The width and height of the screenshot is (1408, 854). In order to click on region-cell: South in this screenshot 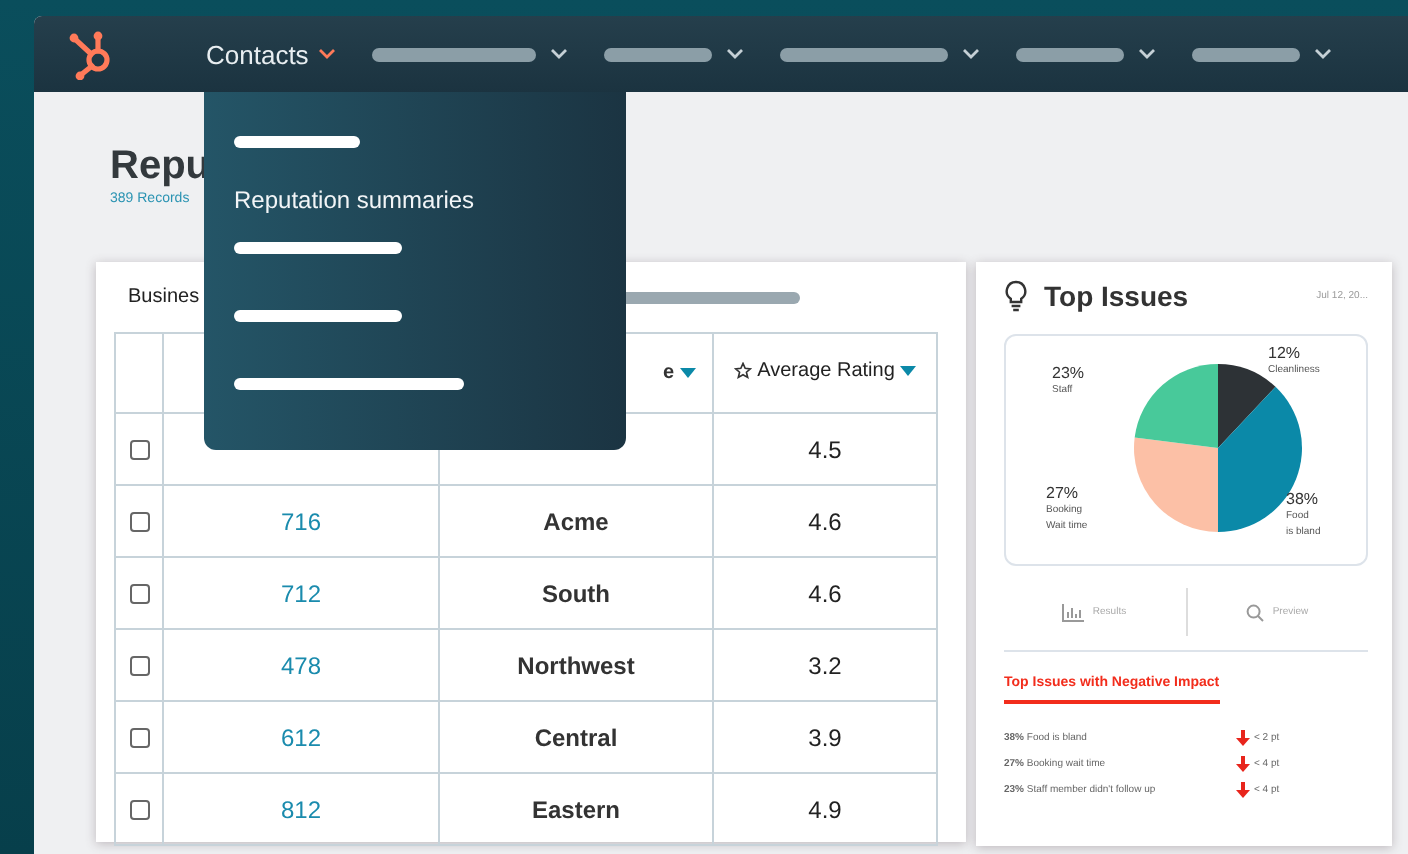, I will do `click(576, 593)`.